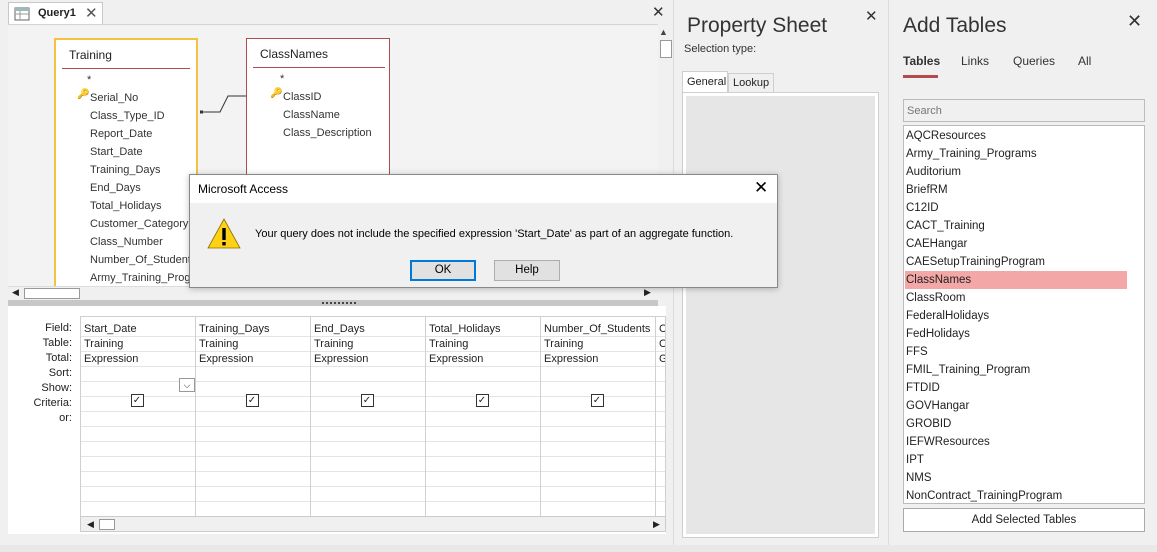  I want to click on tab-all: All, so click(1084, 61).